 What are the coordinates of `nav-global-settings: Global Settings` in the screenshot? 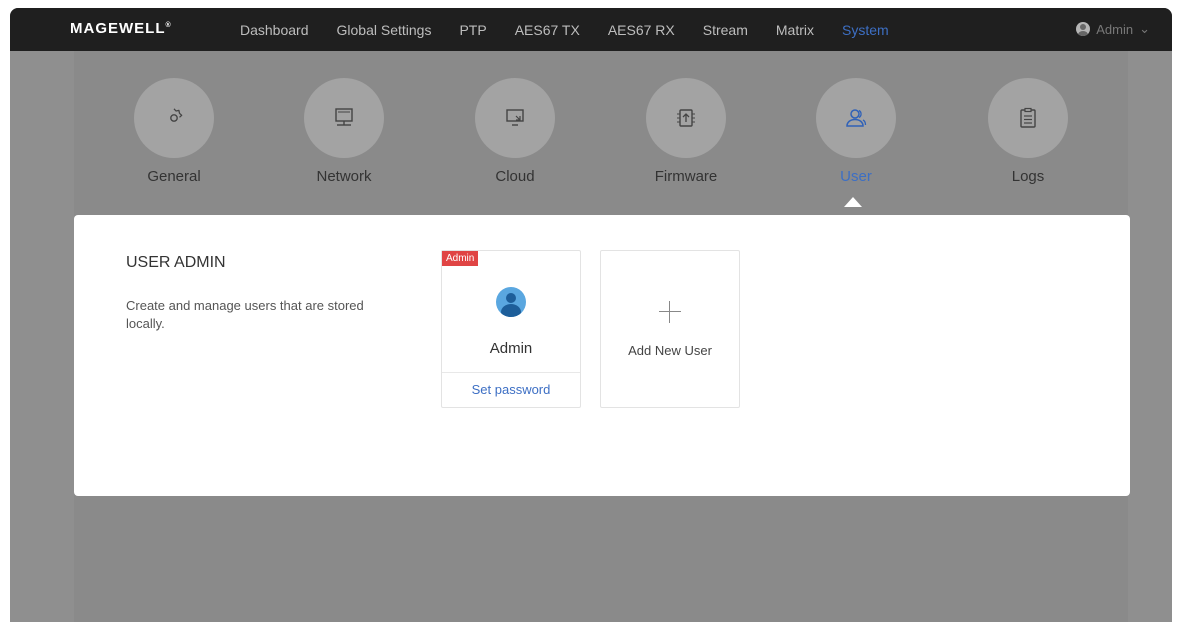 It's located at (384, 30).